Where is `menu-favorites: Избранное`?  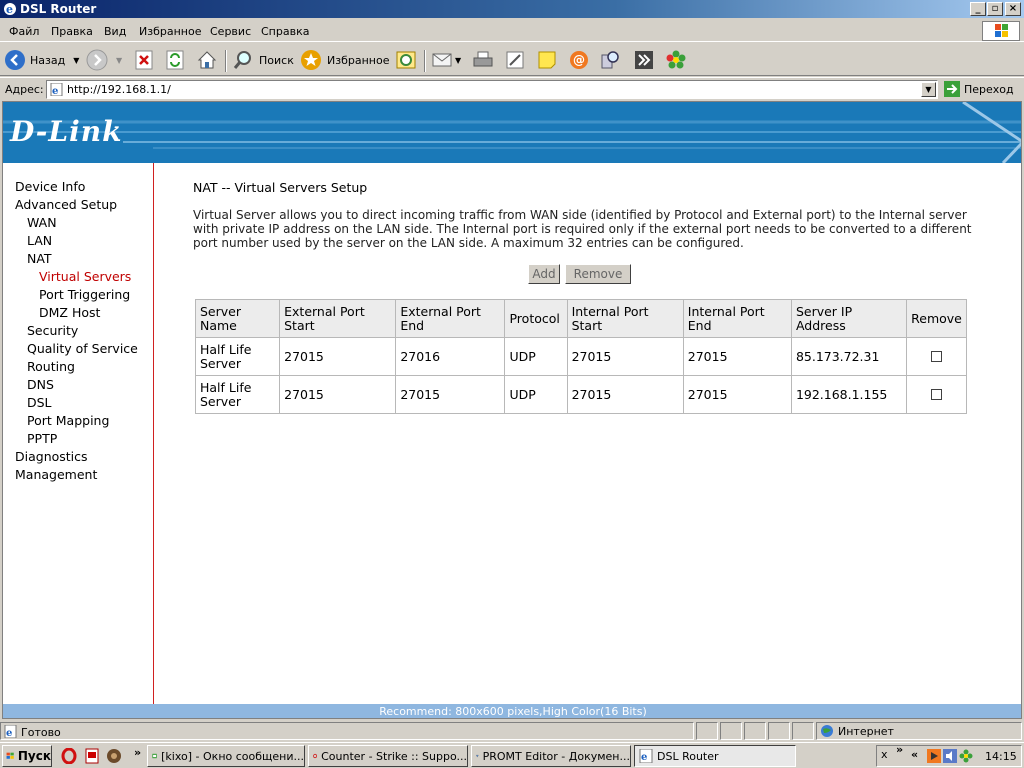
menu-favorites: Избранное is located at coordinates (170, 31).